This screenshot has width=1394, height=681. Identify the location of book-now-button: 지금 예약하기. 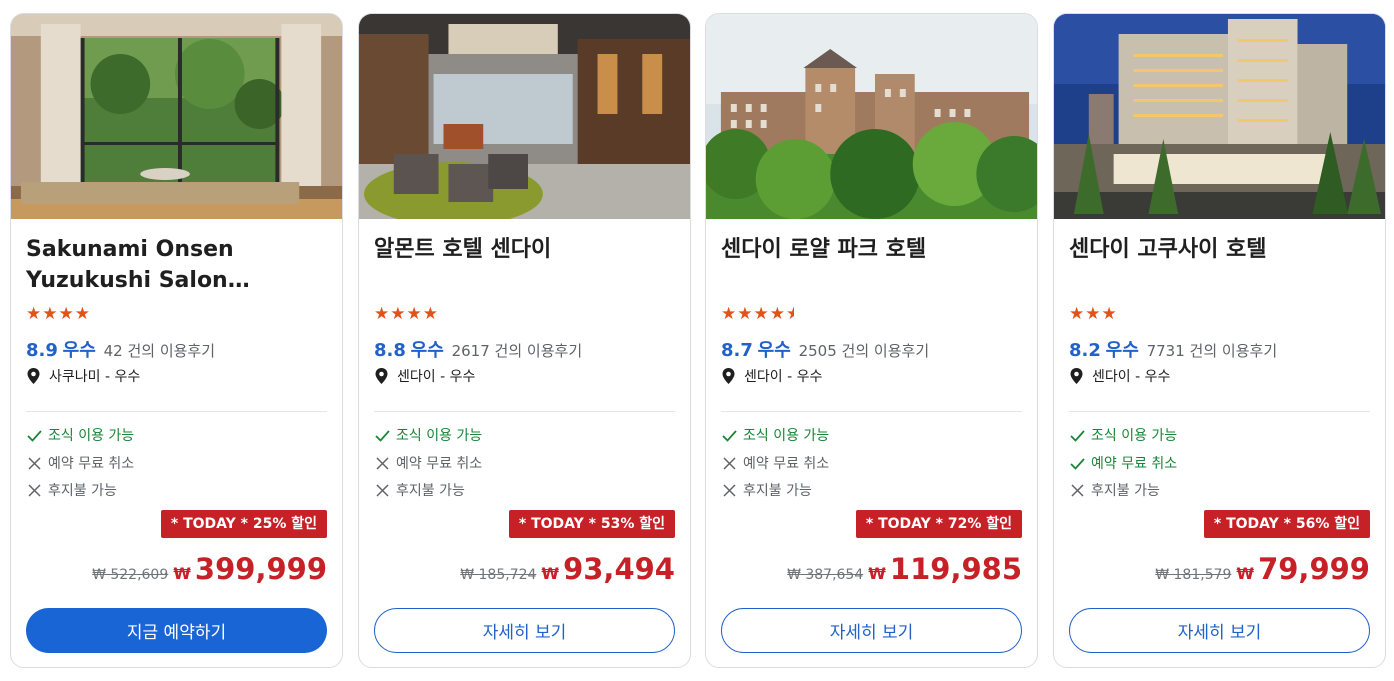
(176, 630).